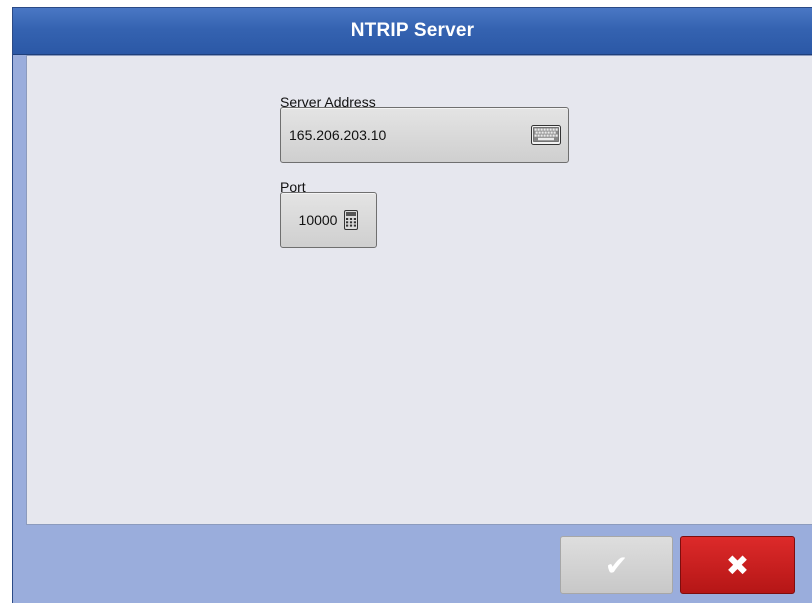 The image size is (812, 603). I want to click on server-address-field: 165.206.203.10, so click(424, 135).